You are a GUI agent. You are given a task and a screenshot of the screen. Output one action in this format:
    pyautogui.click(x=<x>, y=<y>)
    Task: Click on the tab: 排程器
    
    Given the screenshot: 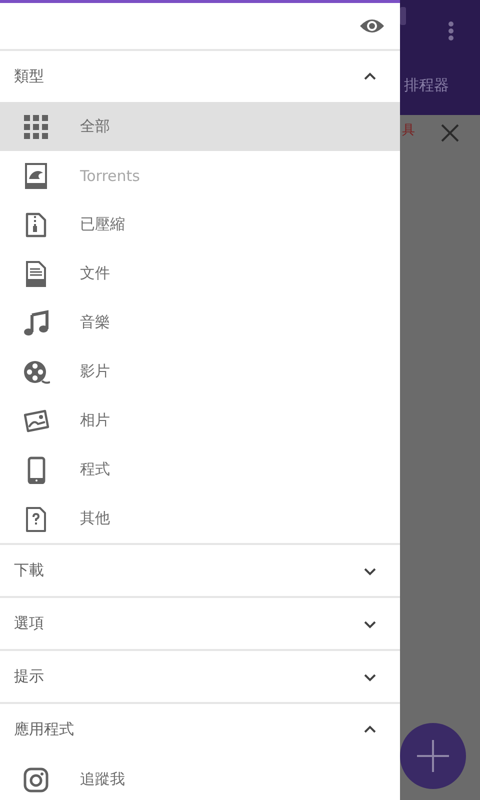 What is the action you would take?
    pyautogui.click(x=440, y=85)
    